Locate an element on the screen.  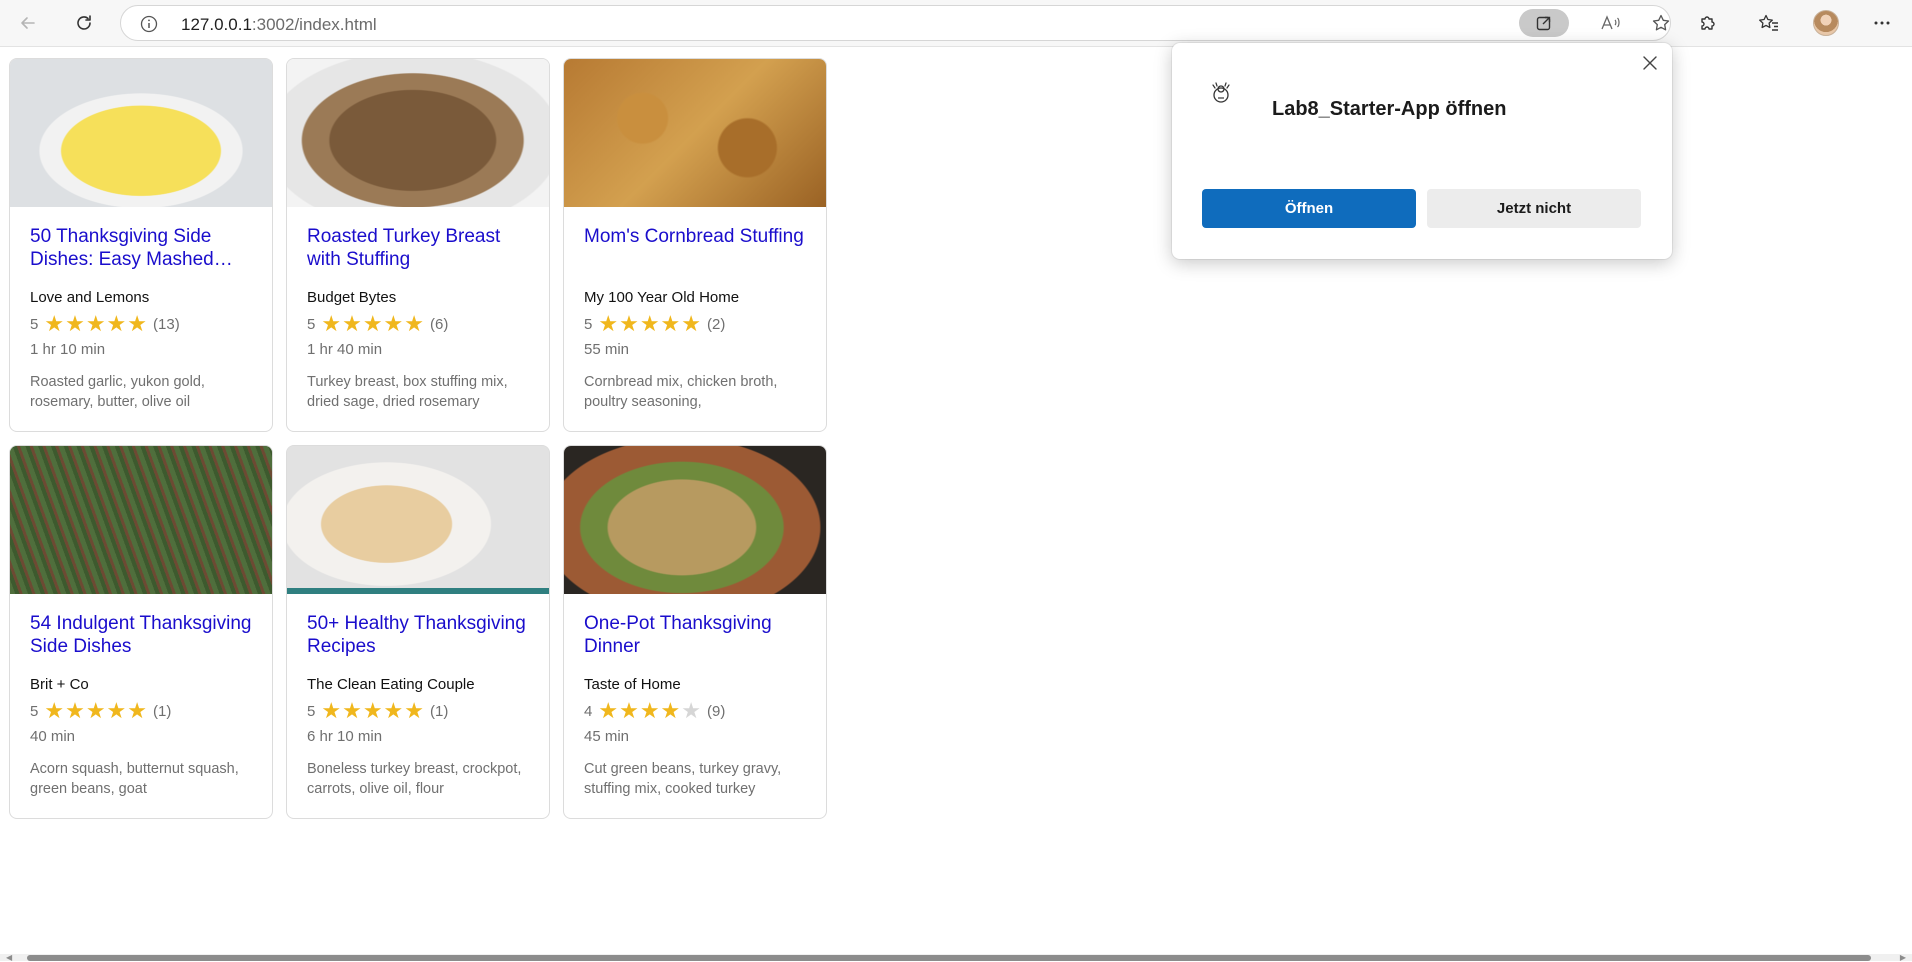
info-icon is located at coordinates (149, 24).